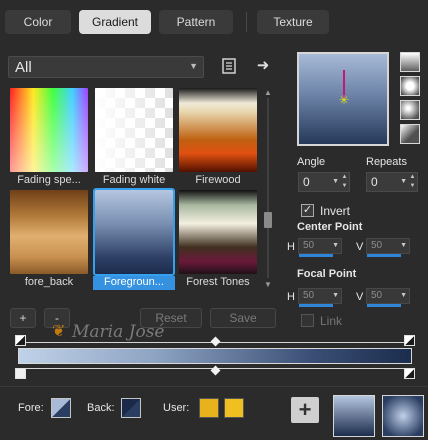  What do you see at coordinates (293, 22) in the screenshot?
I see `tab-texture: Texture` at bounding box center [293, 22].